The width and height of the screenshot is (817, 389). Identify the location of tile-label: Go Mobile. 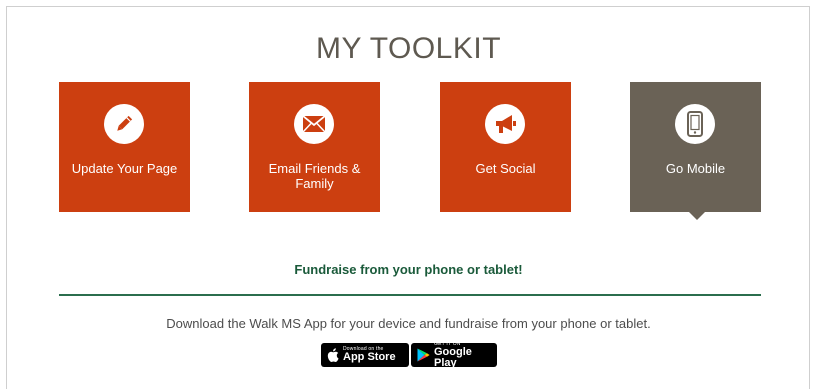
(695, 168).